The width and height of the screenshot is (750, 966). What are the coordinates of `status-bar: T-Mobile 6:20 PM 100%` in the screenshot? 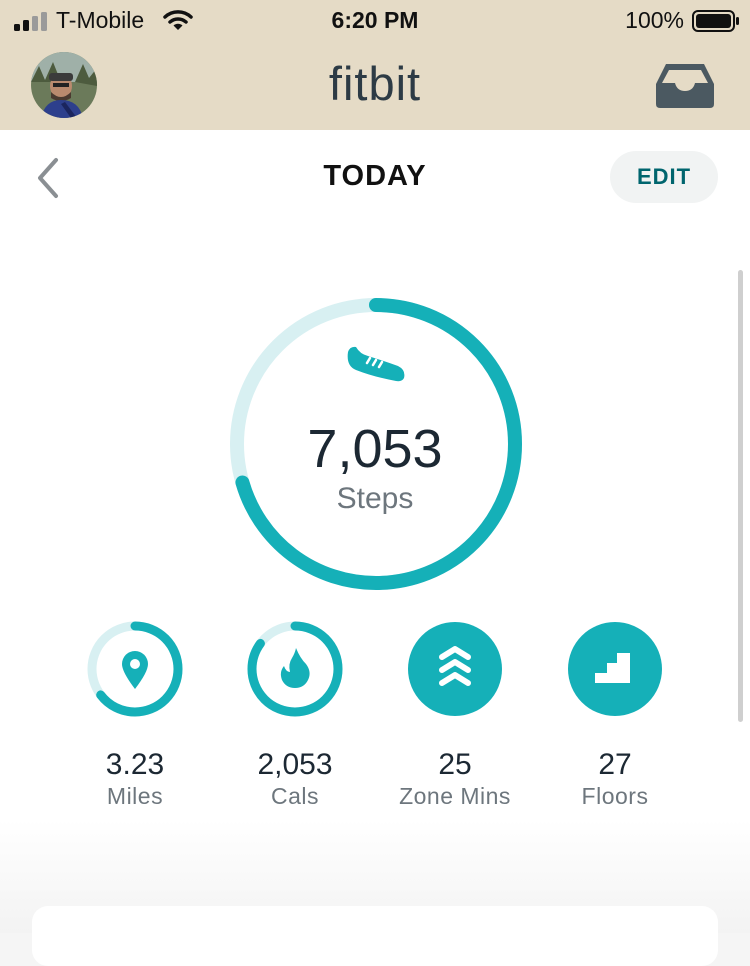 It's located at (375, 20).